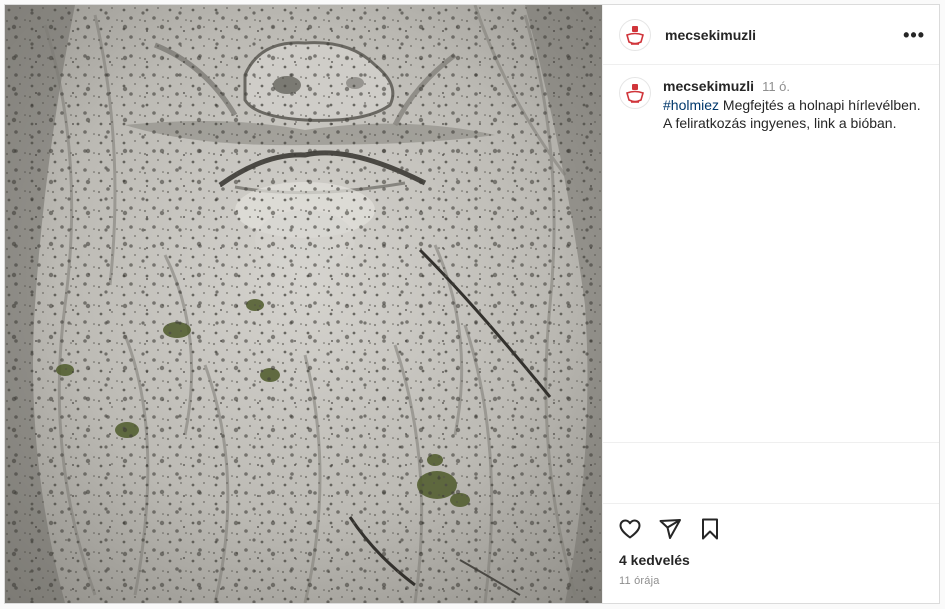 The height and width of the screenshot is (609, 945). I want to click on heart-icon, so click(630, 529).